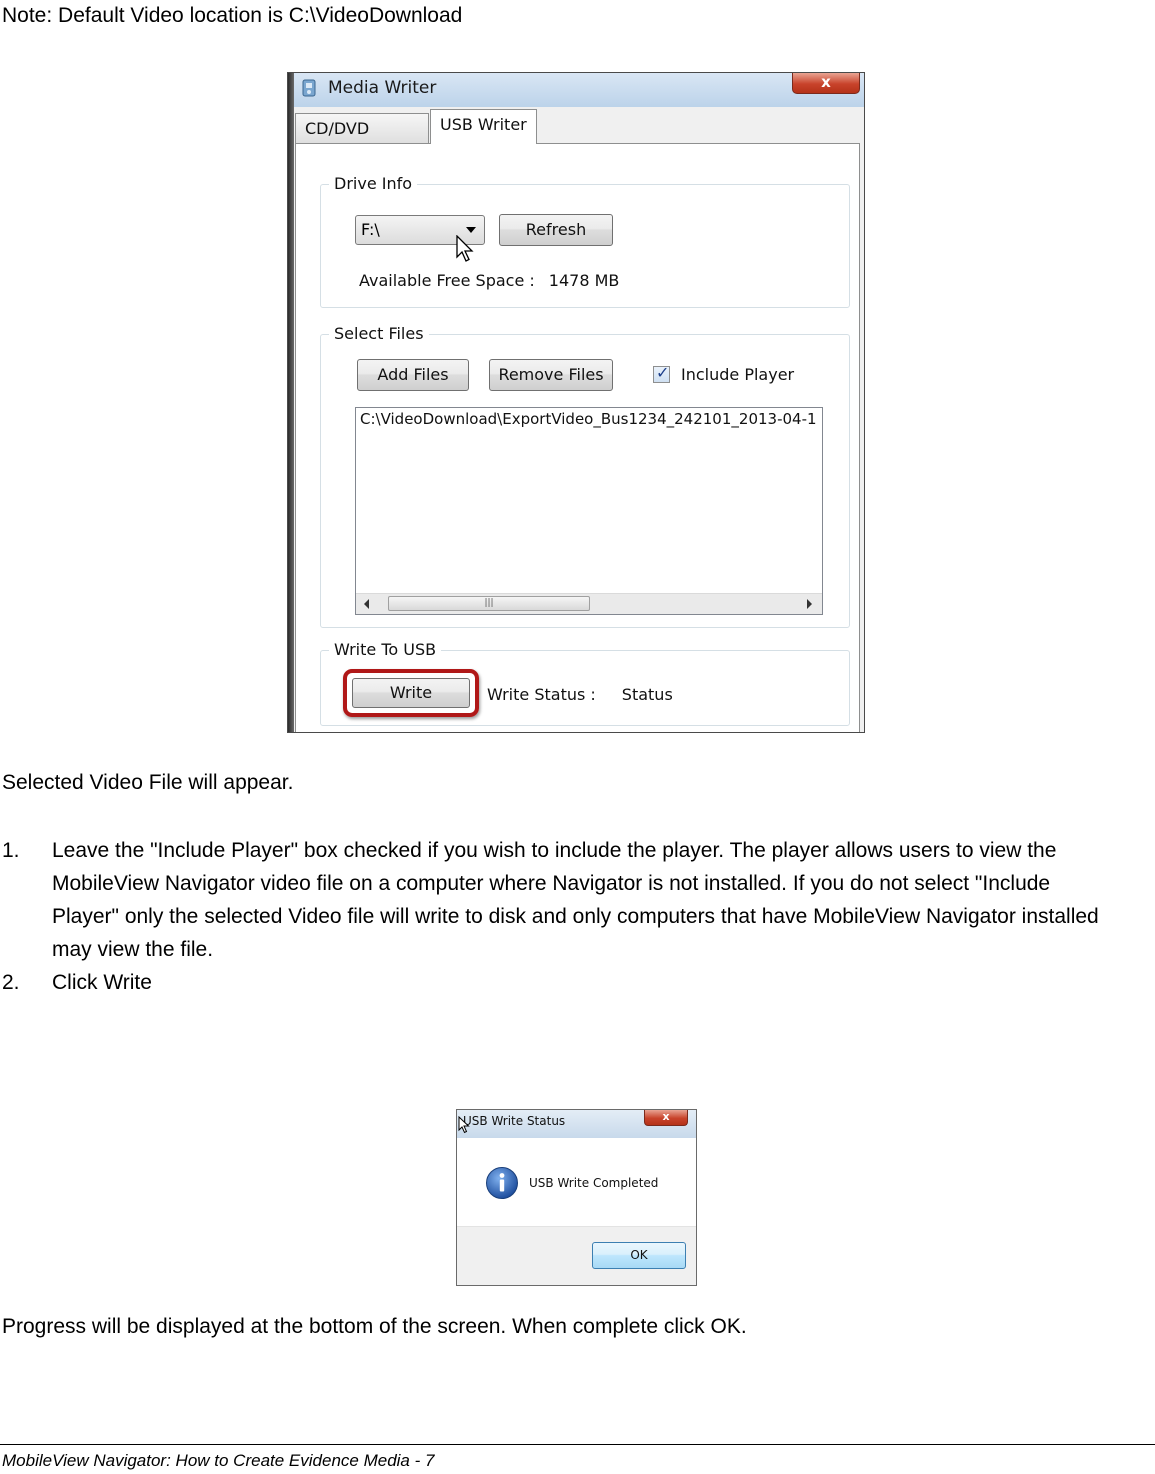 The width and height of the screenshot is (1155, 1474). What do you see at coordinates (594, 1183) in the screenshot?
I see `dialog-message: USB Write Completed` at bounding box center [594, 1183].